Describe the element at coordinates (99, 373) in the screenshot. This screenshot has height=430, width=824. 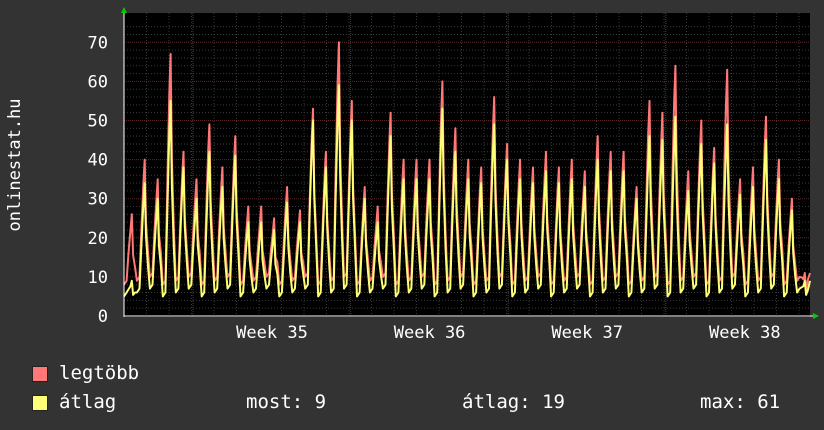
I see `legend-label-max: legtöbb` at that location.